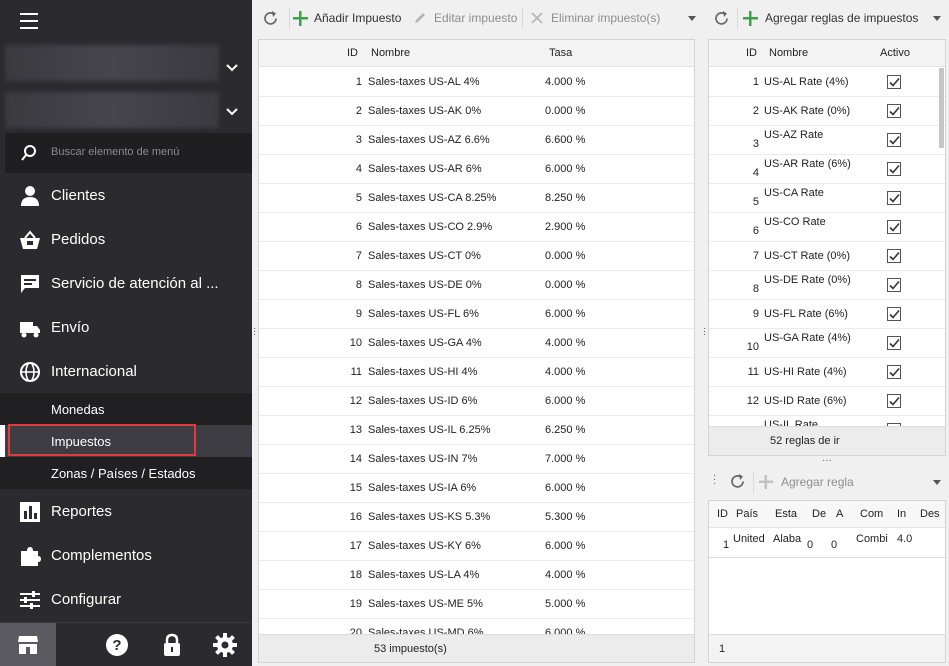  What do you see at coordinates (722, 514) in the screenshot?
I see `col-header: ID` at bounding box center [722, 514].